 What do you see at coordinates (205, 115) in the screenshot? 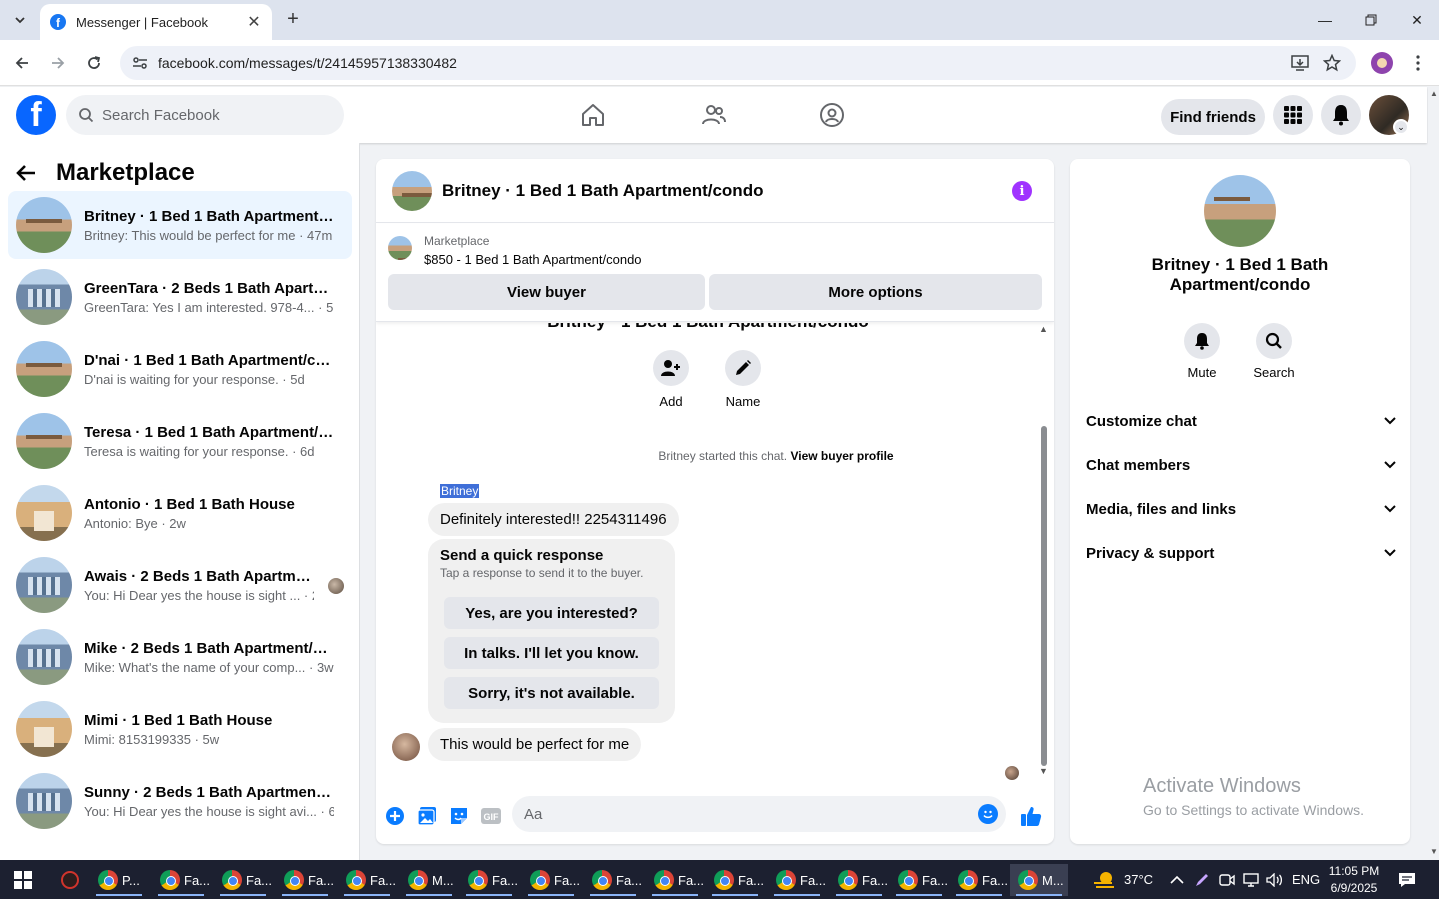
I see `facebook-search-input: Search Facebook` at bounding box center [205, 115].